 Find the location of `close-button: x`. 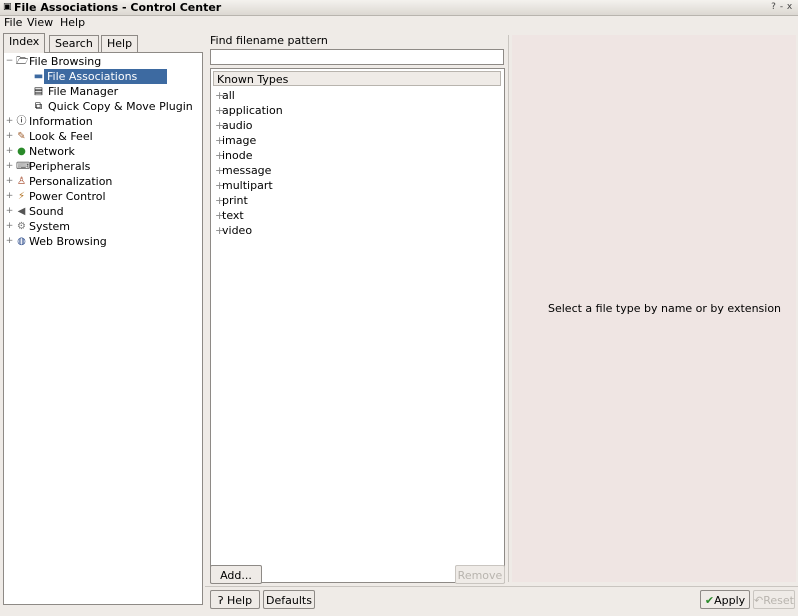

close-button: x is located at coordinates (790, 7).